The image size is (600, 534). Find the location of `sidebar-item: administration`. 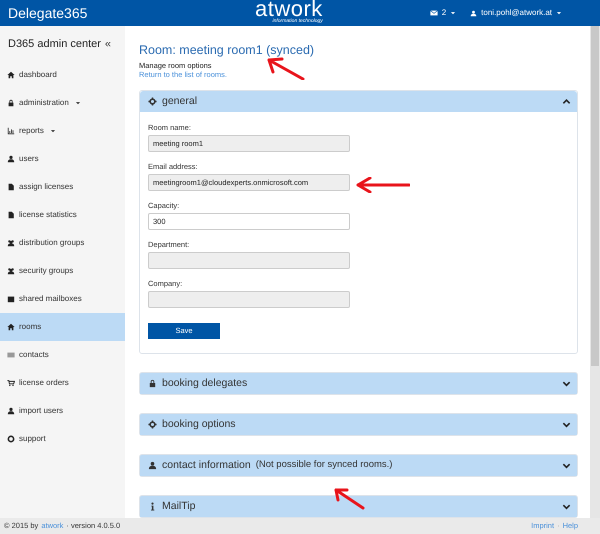

sidebar-item: administration is located at coordinates (62, 103).